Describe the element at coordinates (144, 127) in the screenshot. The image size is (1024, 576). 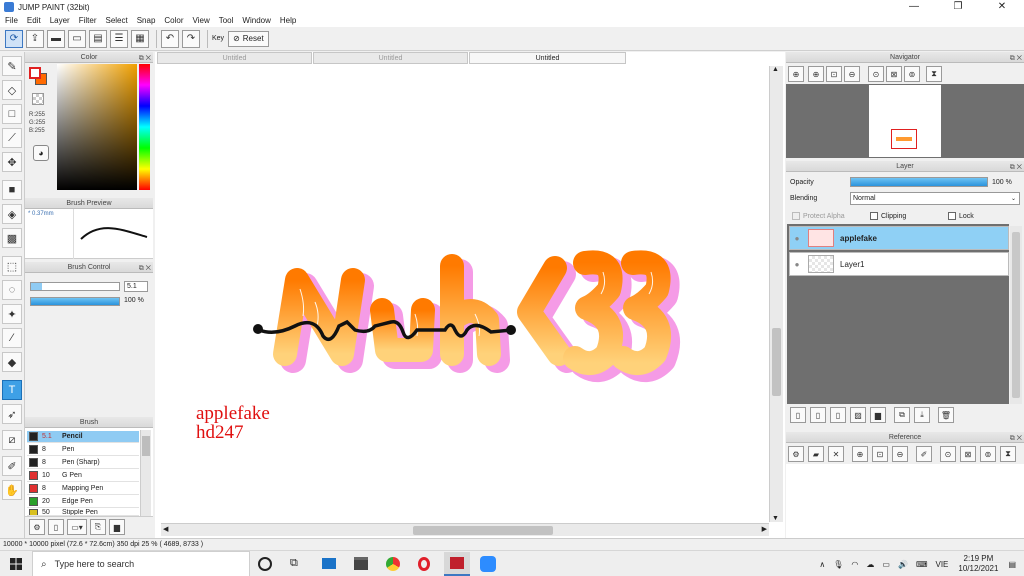
I see `hue-slider` at that location.